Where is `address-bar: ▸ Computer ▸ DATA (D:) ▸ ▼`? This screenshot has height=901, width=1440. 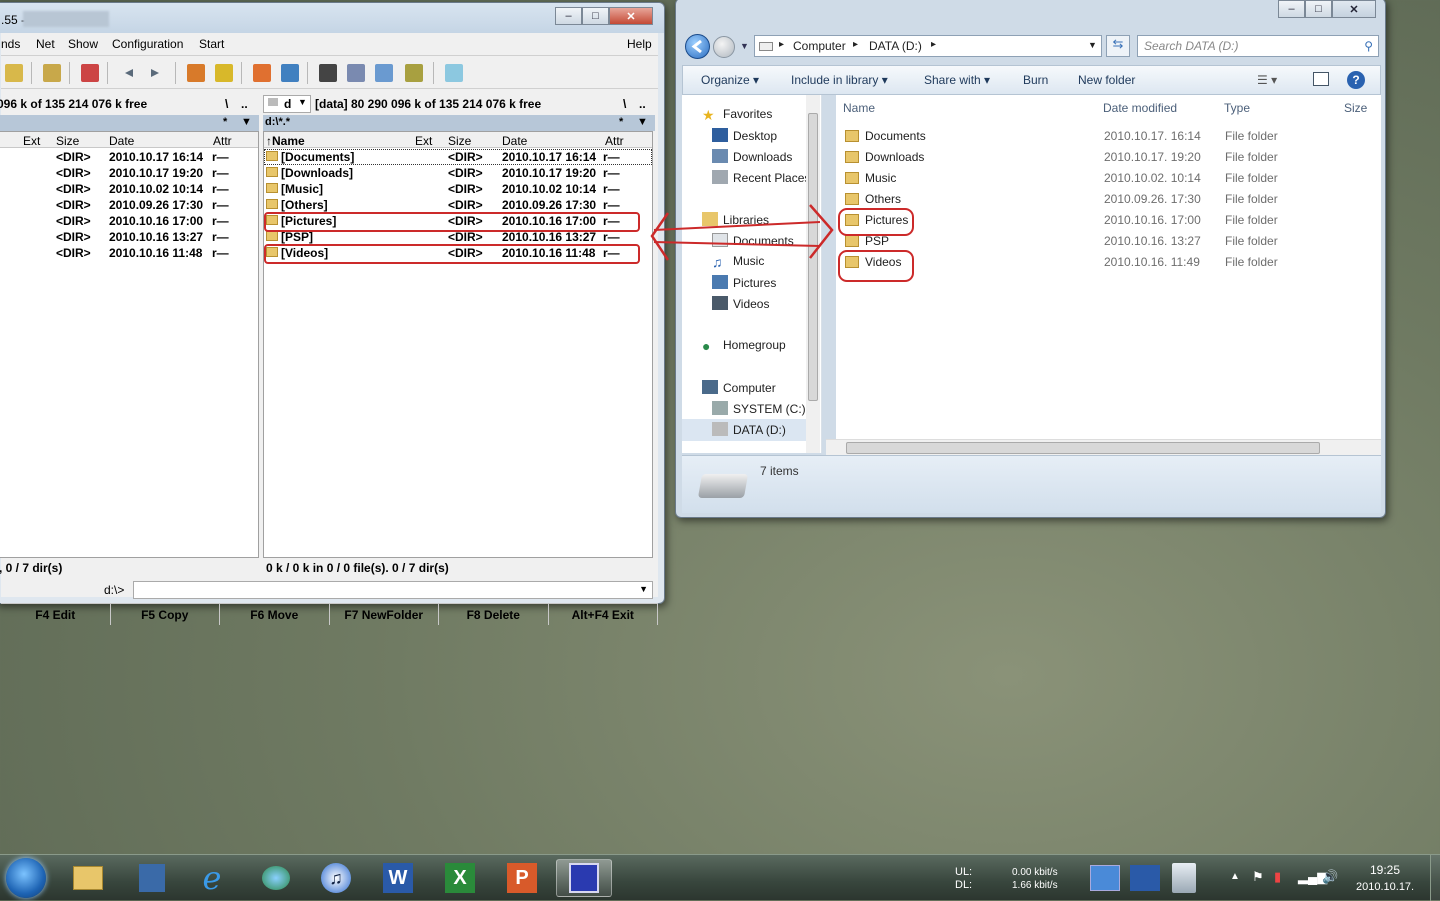
address-bar: ▸ Computer ▸ DATA (D:) ▸ ▼ is located at coordinates (928, 46).